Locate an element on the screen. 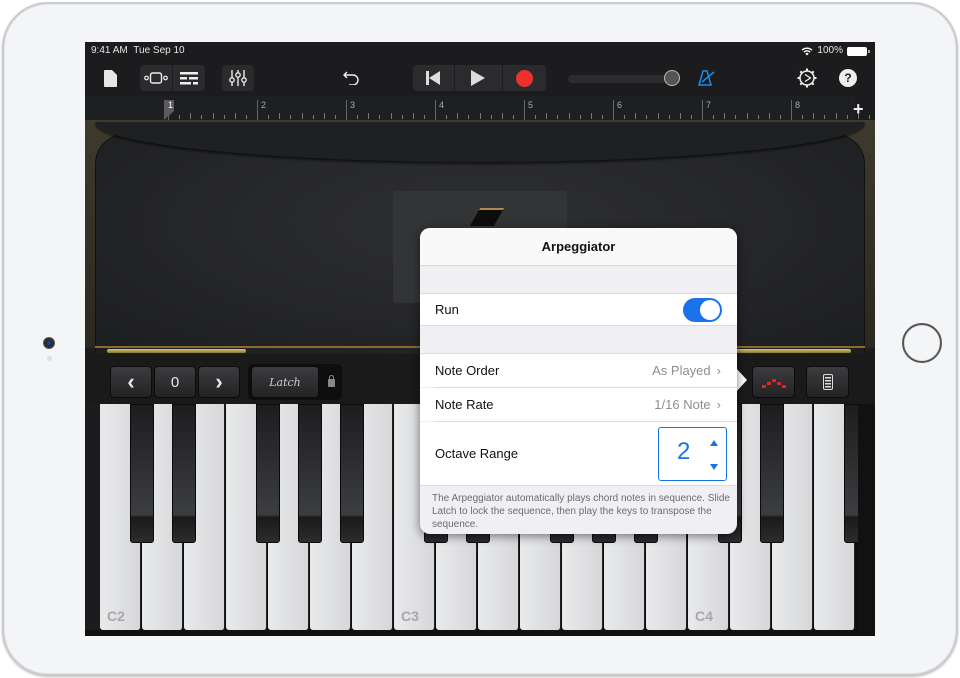 The height and width of the screenshot is (678, 960). mixer-button is located at coordinates (238, 78).